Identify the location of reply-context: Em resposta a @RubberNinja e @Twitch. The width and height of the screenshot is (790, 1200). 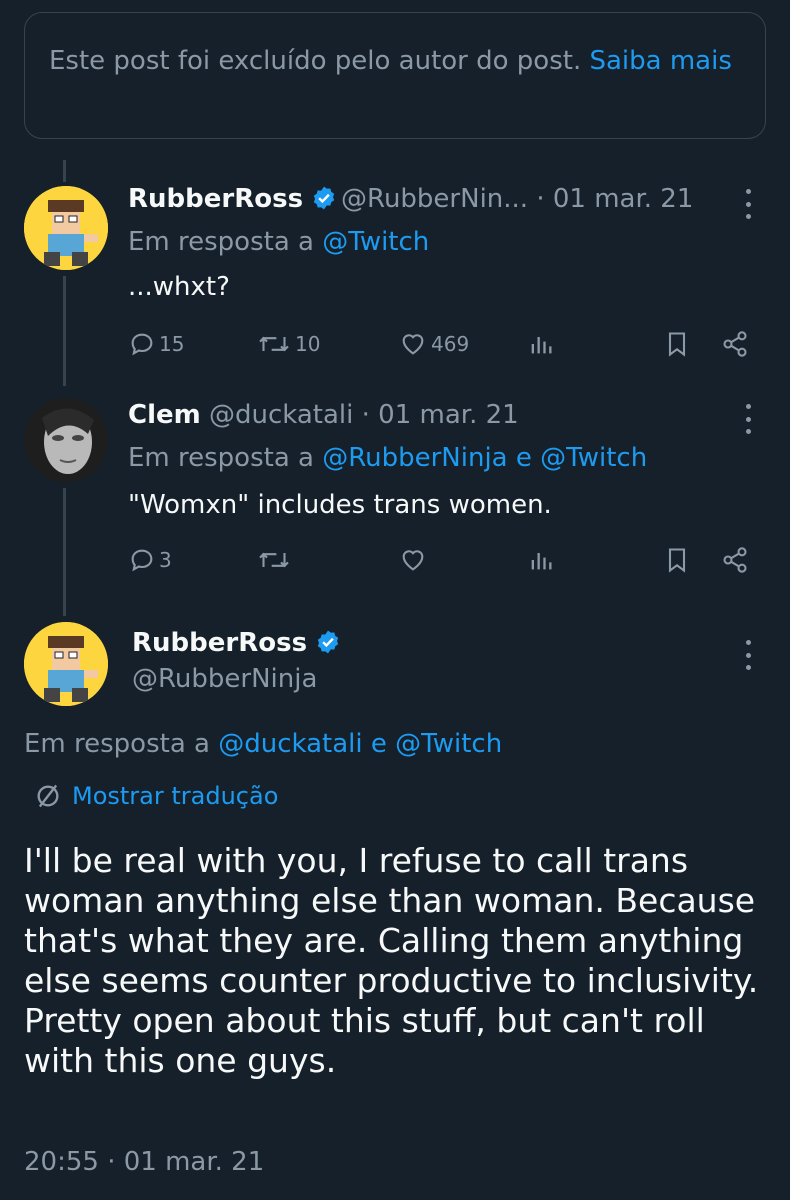
(387, 458).